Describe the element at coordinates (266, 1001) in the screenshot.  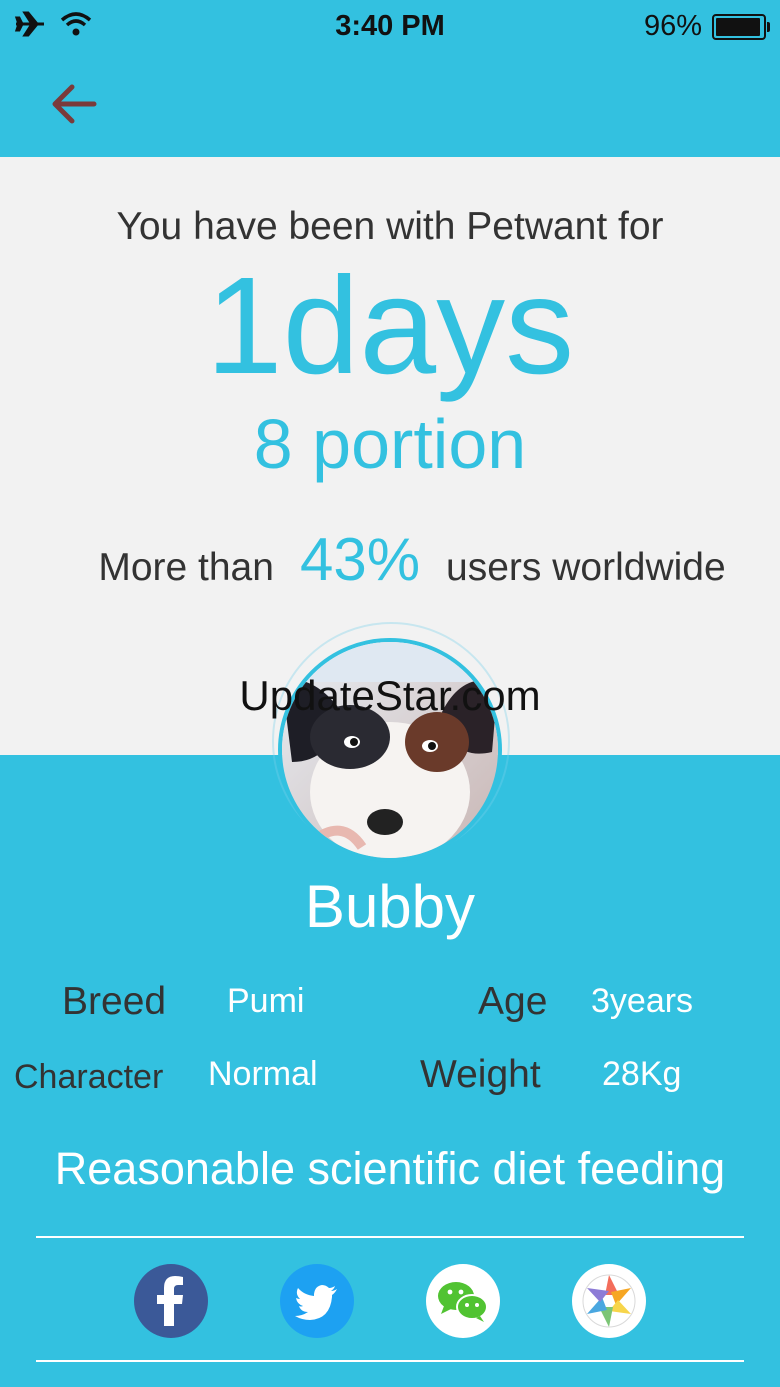
I see `breed-value: Pumi` at that location.